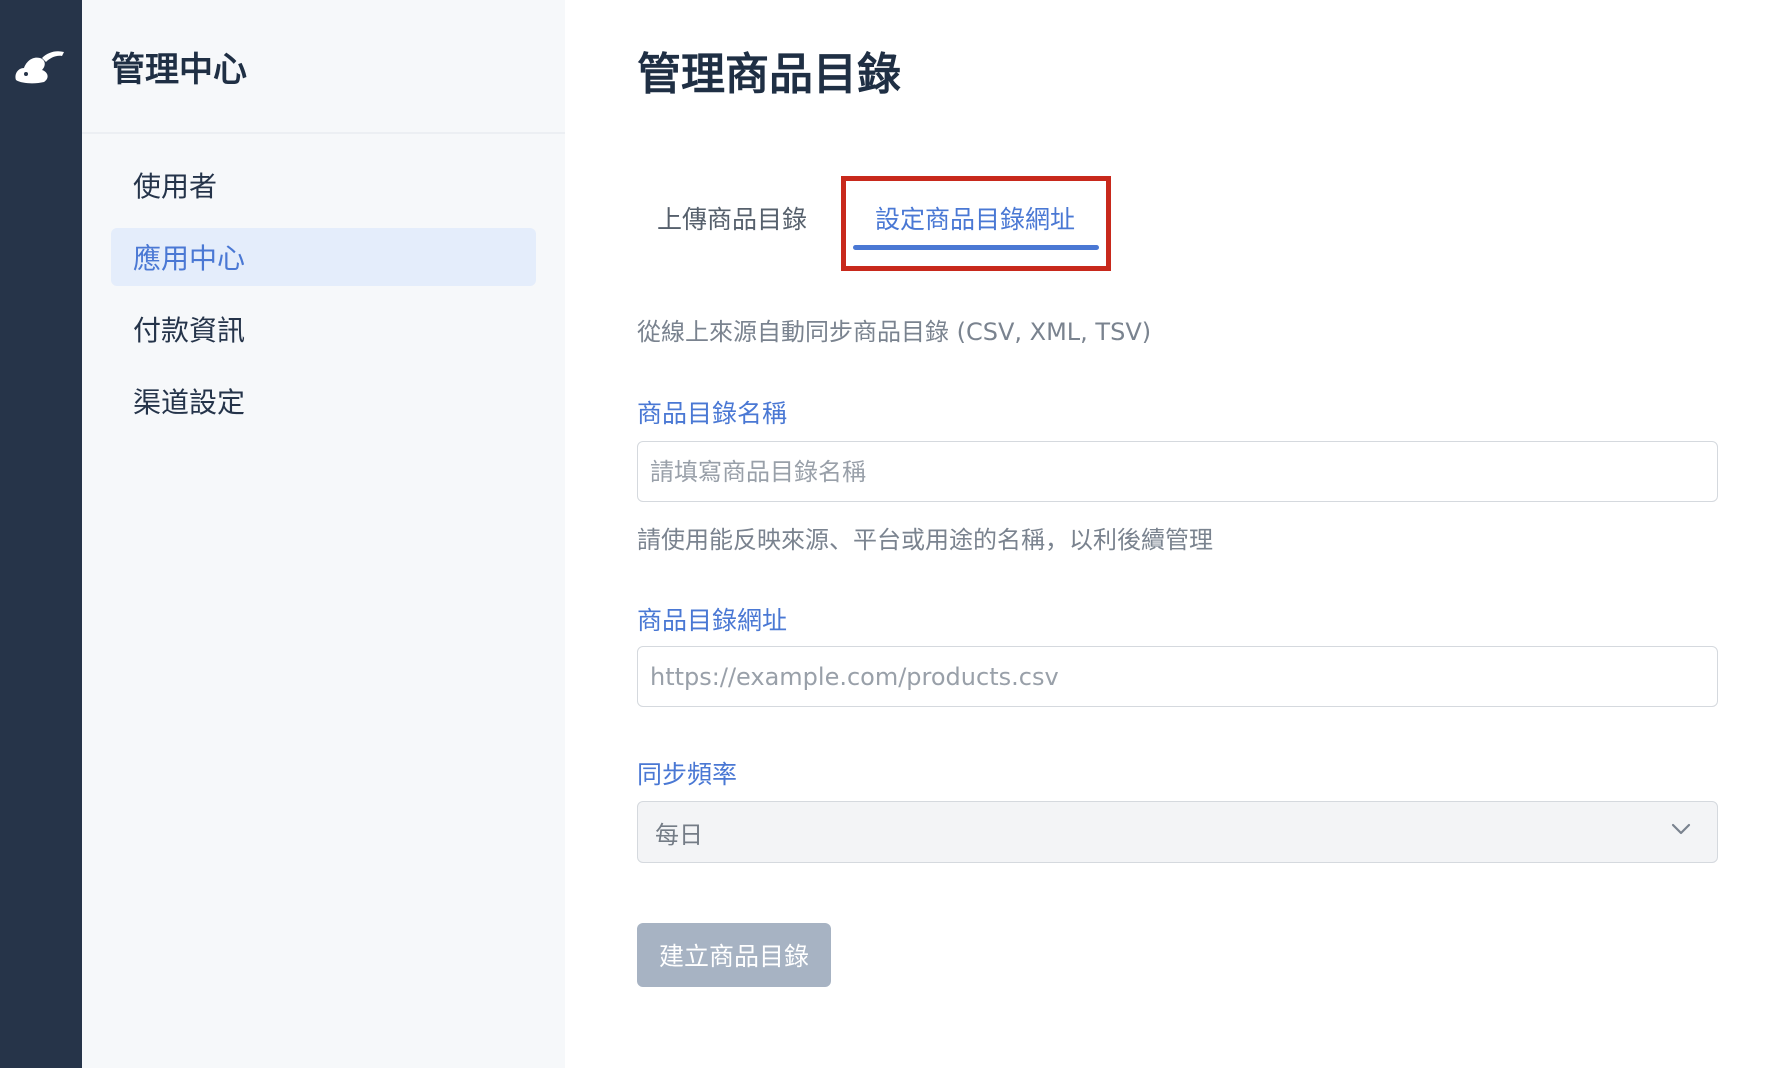  I want to click on catalog-name-hint: 請使用能反映來源、平台或用途的名稱，以利後續管理, so click(925, 540).